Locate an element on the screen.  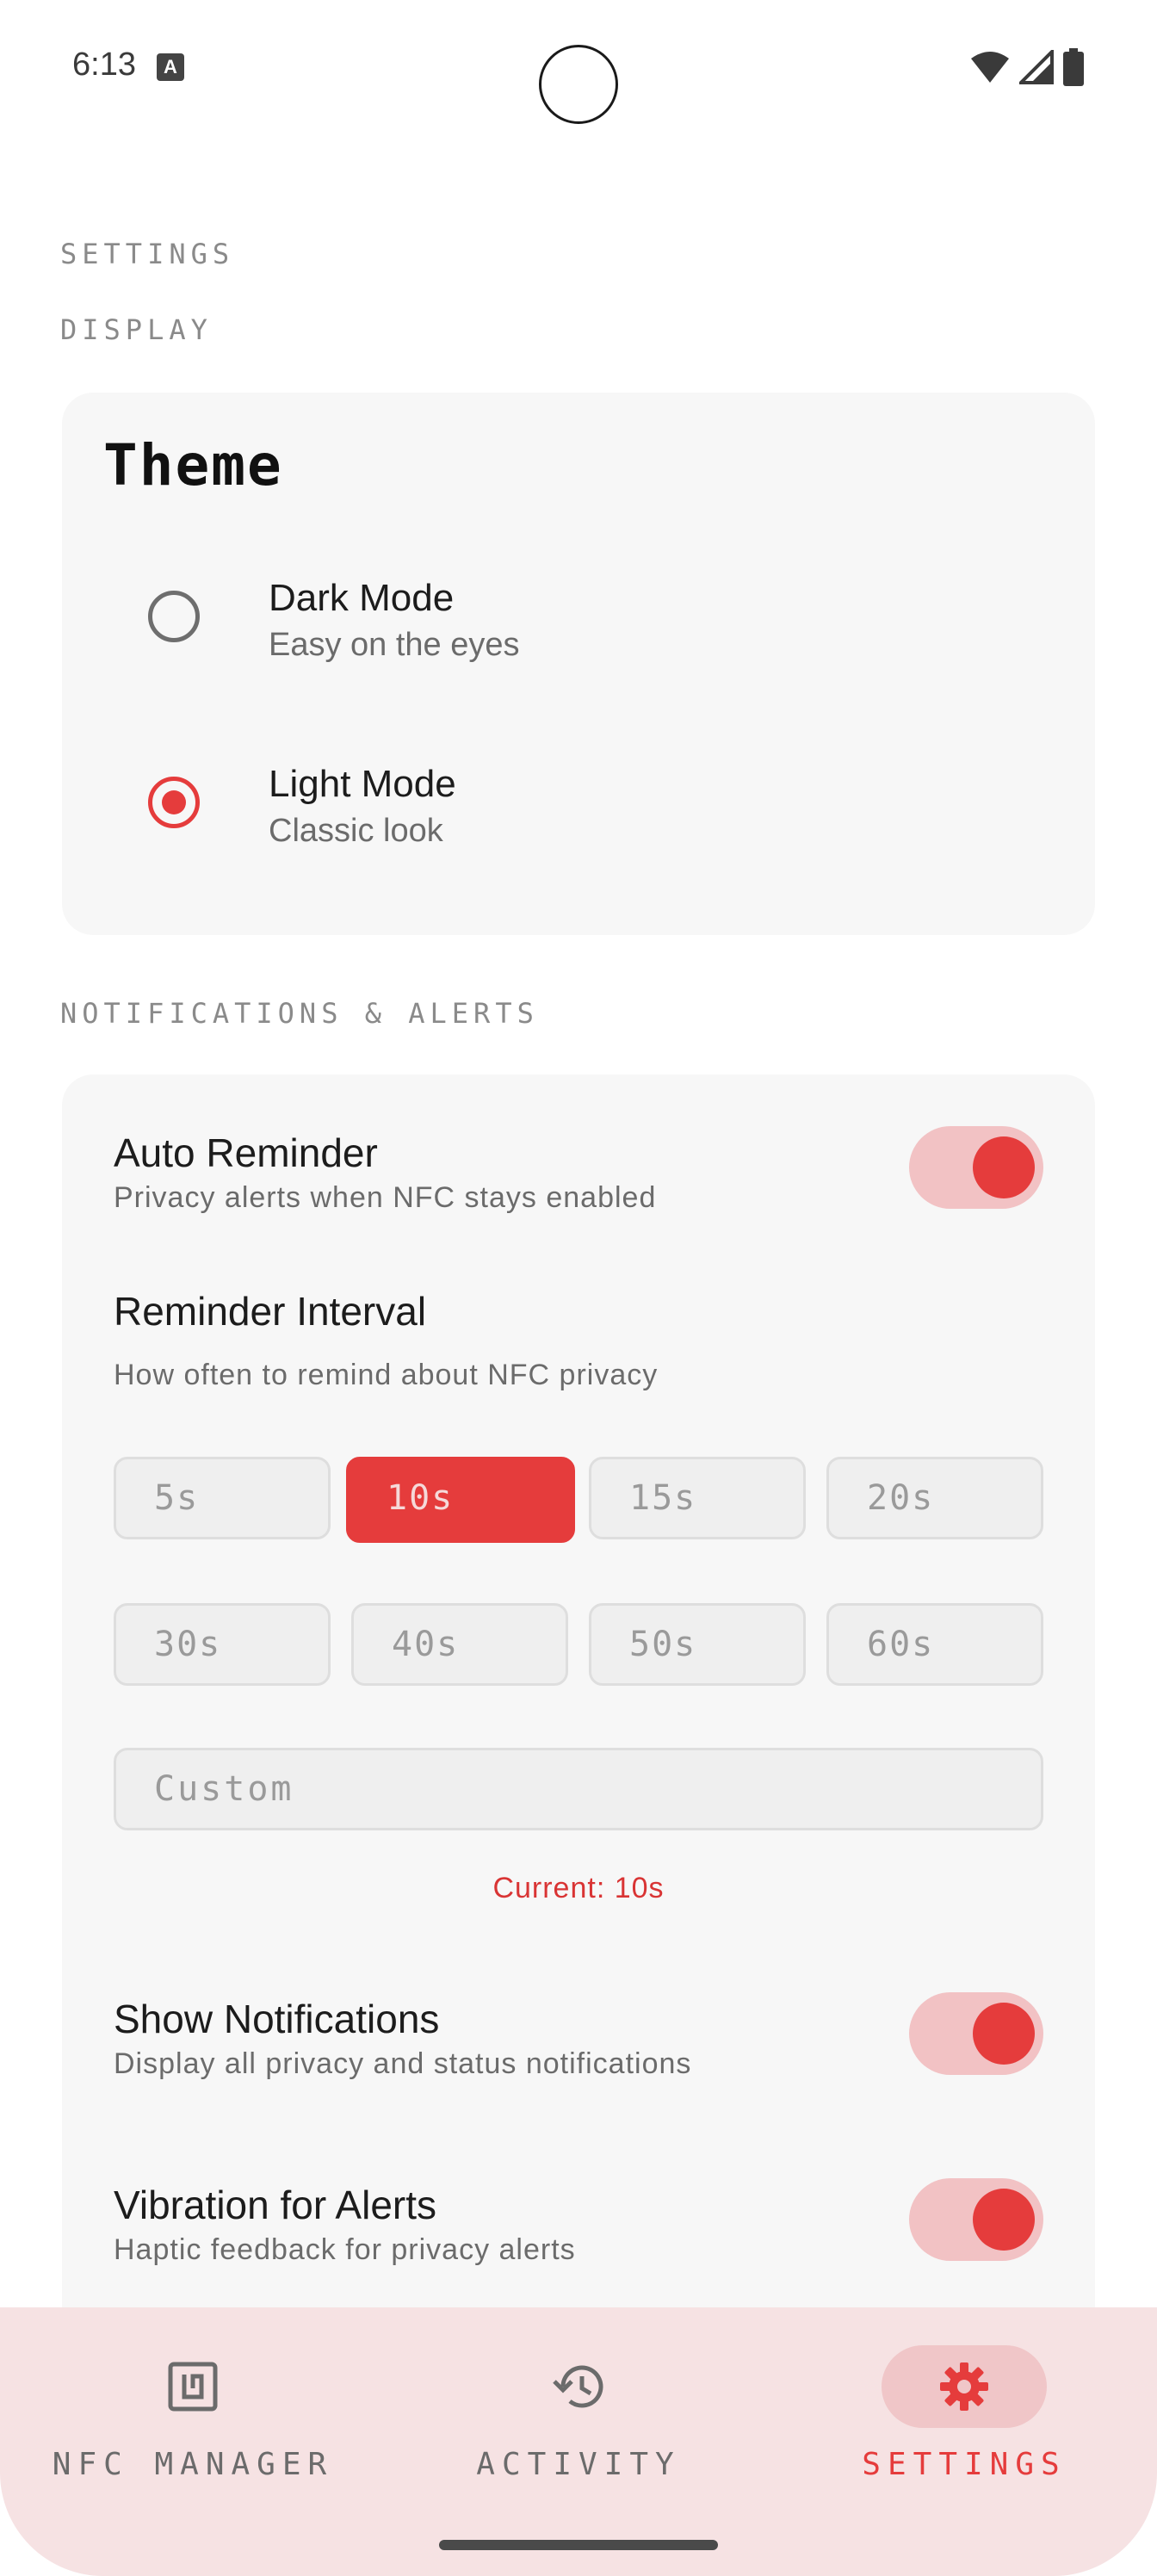
gear-icon is located at coordinates (964, 2386).